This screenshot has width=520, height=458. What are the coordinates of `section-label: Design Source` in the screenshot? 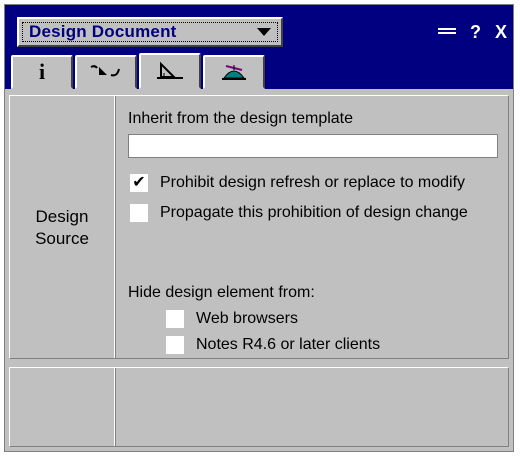 It's located at (62, 228).